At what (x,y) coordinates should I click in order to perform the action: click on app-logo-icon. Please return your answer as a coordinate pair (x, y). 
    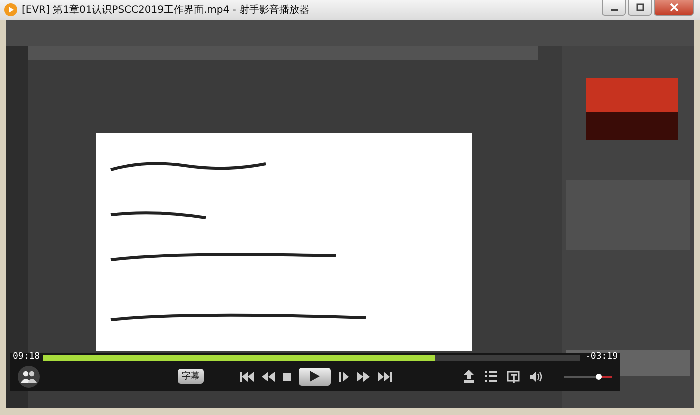
    Looking at the image, I should click on (11, 10).